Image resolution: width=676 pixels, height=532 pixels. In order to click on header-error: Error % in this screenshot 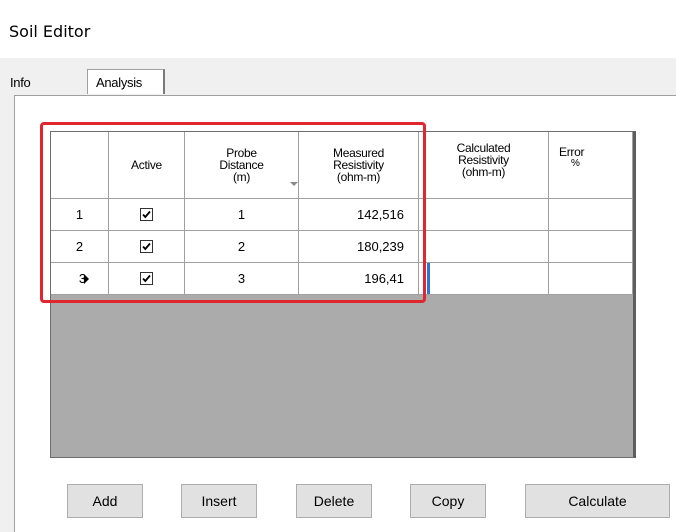, I will do `click(591, 165)`.